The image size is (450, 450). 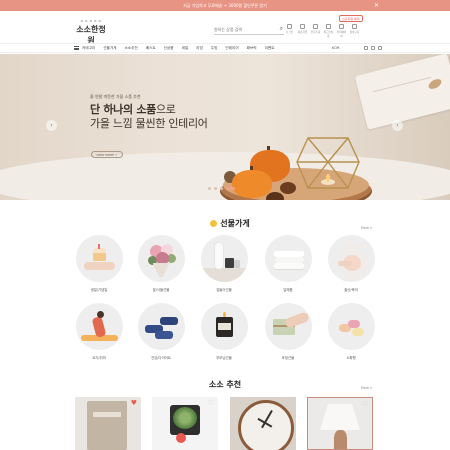 I want to click on util-order: 주문조회, so click(x=315, y=31).